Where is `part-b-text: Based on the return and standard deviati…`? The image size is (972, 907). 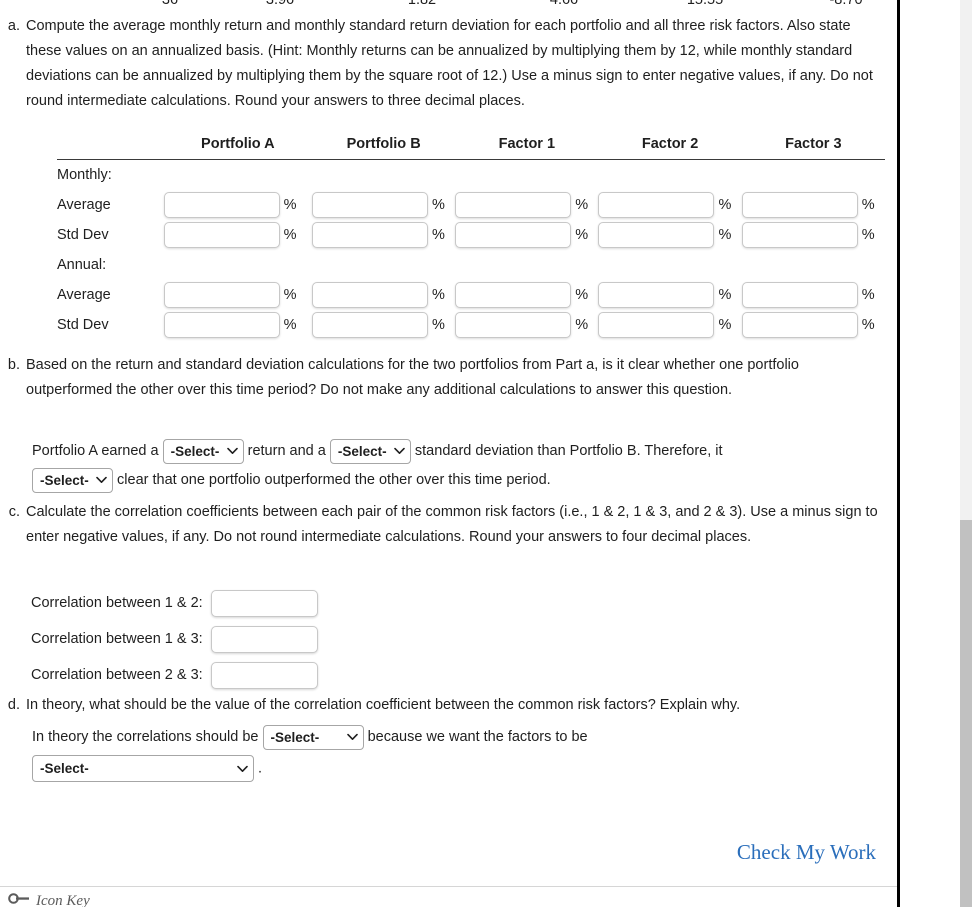 part-b-text: Based on the return and standard deviati… is located at coordinates (412, 377).